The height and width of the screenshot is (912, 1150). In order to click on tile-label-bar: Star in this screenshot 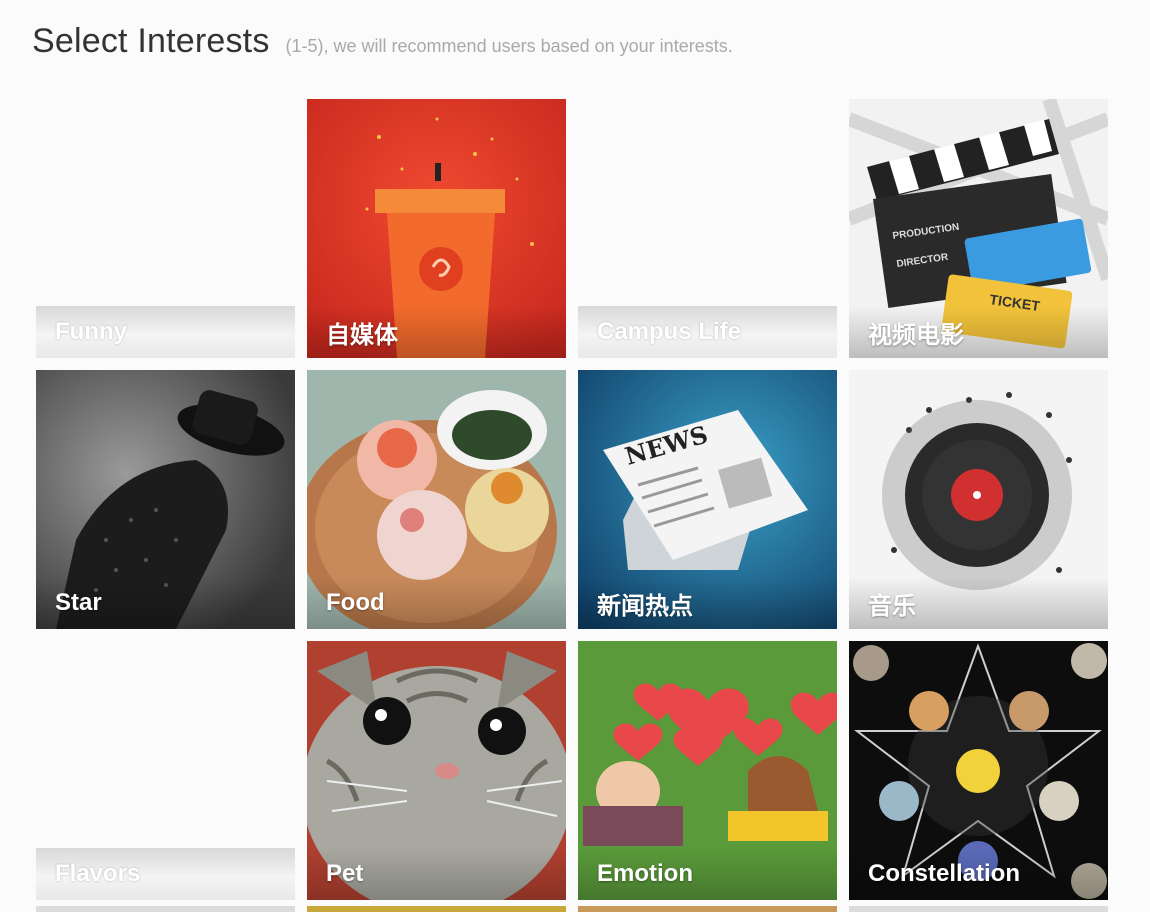, I will do `click(165, 603)`.